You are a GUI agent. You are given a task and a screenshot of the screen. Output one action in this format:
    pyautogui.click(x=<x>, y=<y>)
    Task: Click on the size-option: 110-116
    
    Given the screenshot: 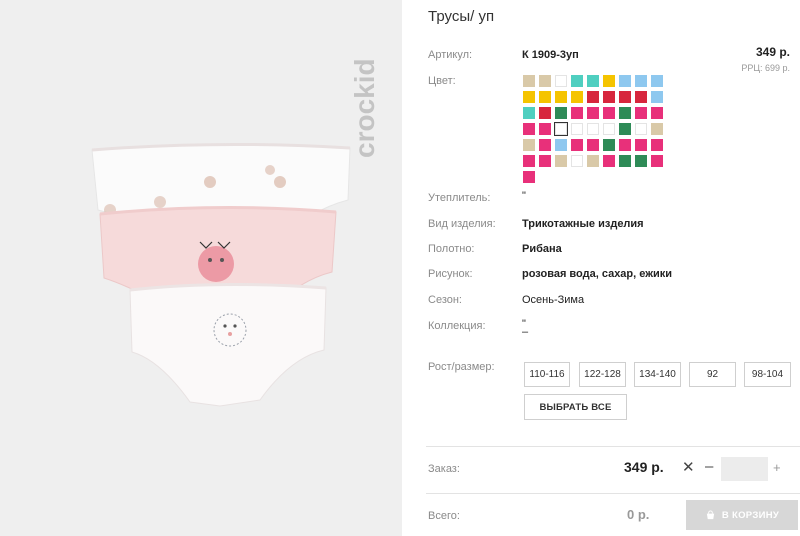 What is the action you would take?
    pyautogui.click(x=547, y=374)
    